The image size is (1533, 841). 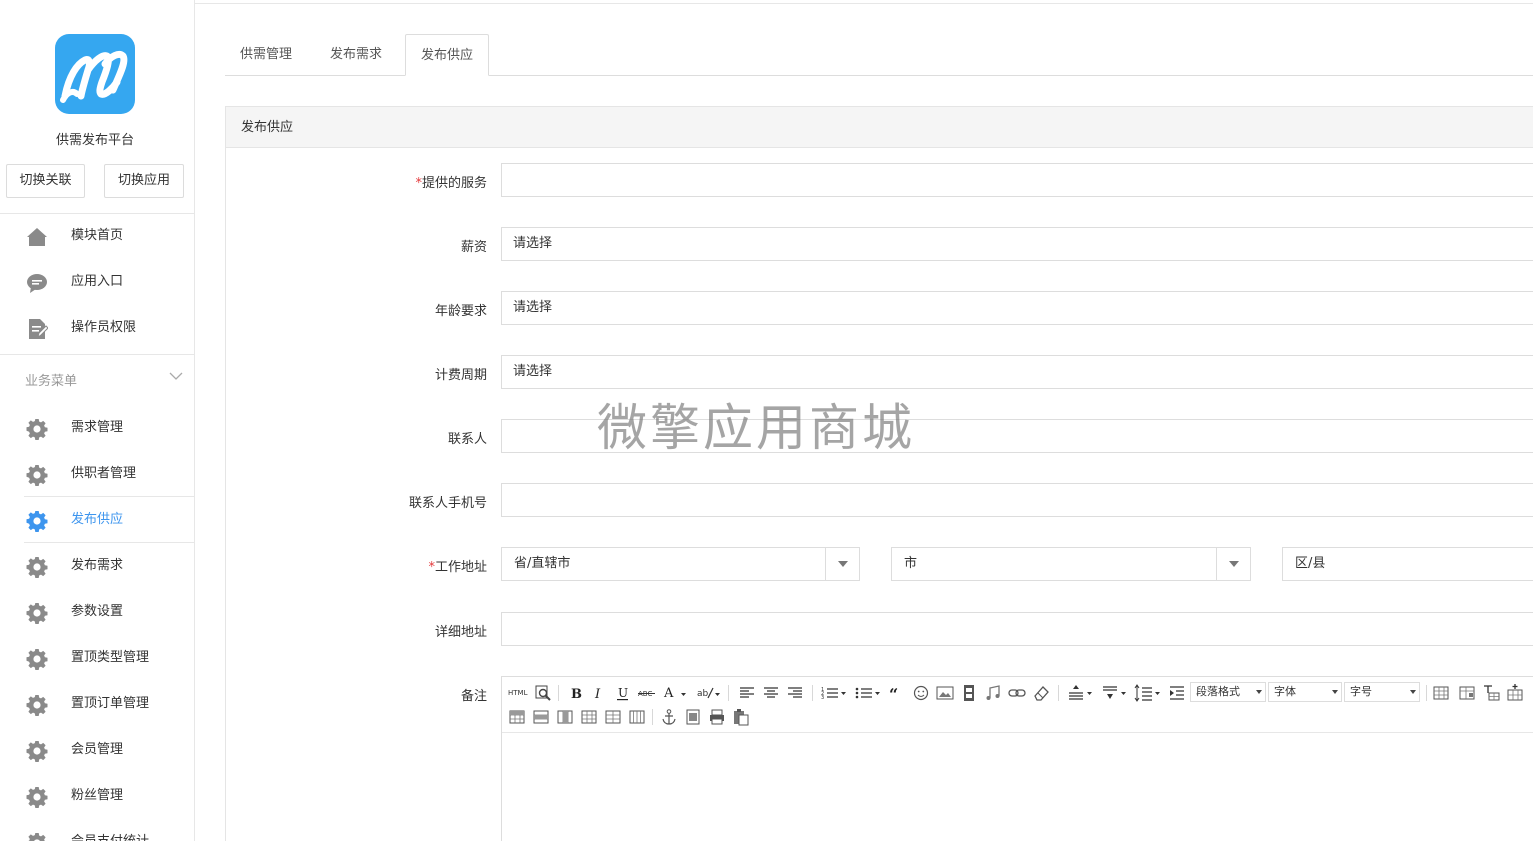 I want to click on insert-caption-icon, so click(x=1491, y=693).